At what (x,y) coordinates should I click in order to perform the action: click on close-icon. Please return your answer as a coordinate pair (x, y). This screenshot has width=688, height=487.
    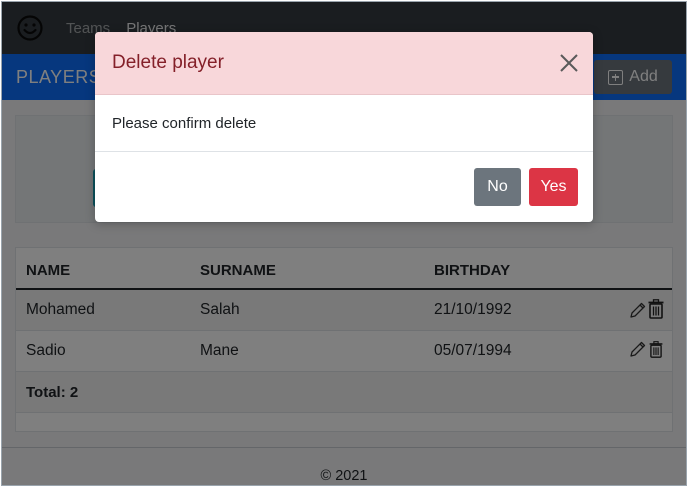
    Looking at the image, I should click on (569, 63).